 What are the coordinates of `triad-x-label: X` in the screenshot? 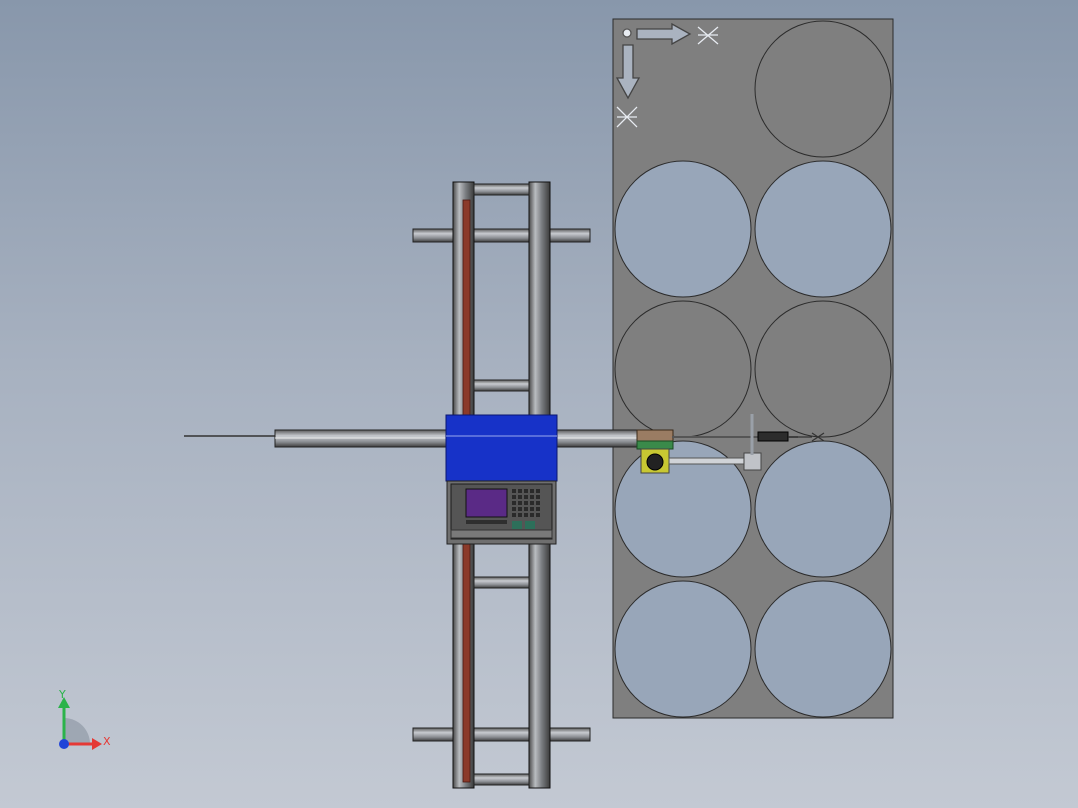 It's located at (107, 741).